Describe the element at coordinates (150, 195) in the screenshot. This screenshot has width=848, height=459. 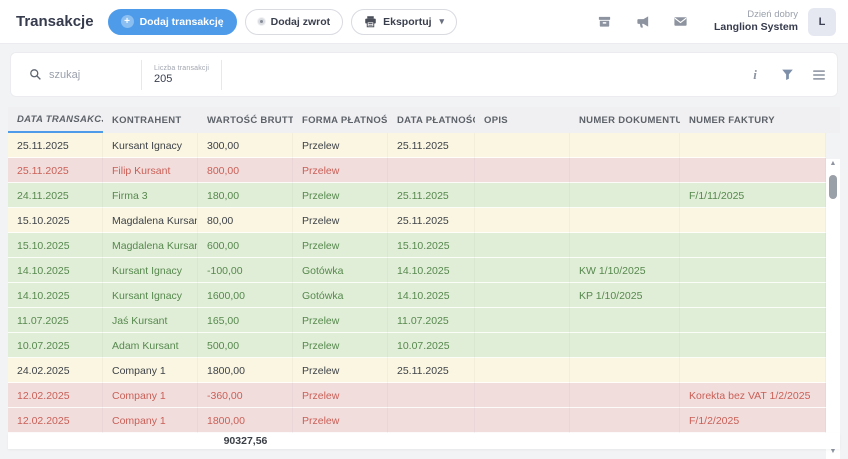
I see `cell-kontrahent: Firma 3` at that location.